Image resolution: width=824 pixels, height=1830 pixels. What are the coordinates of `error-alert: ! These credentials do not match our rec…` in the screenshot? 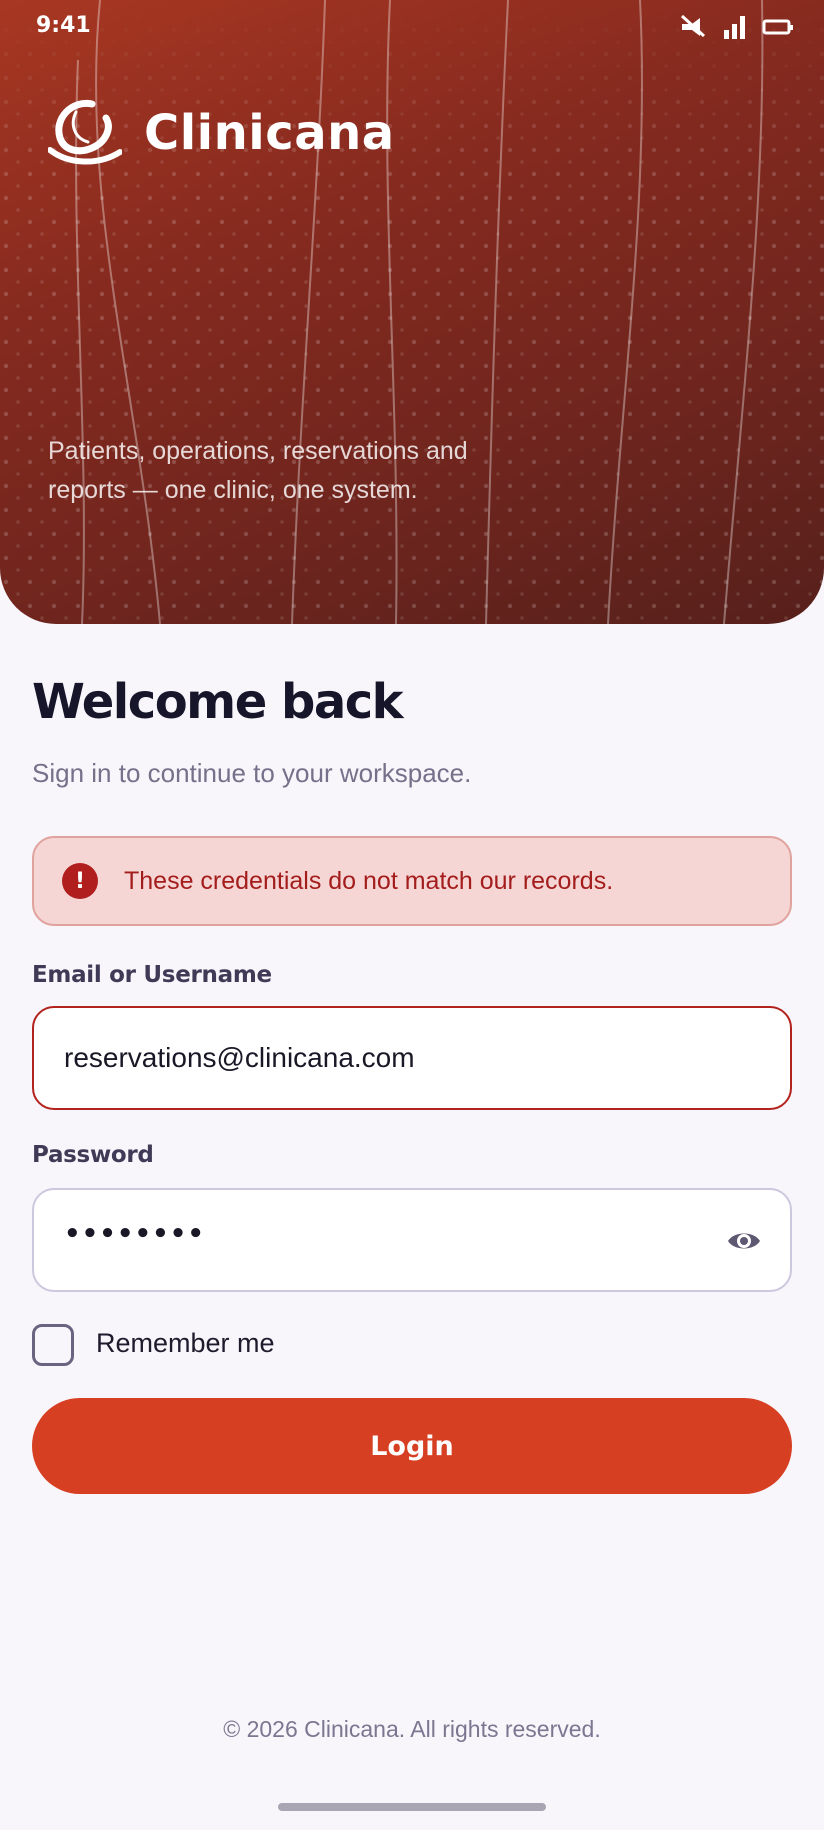 It's located at (412, 881).